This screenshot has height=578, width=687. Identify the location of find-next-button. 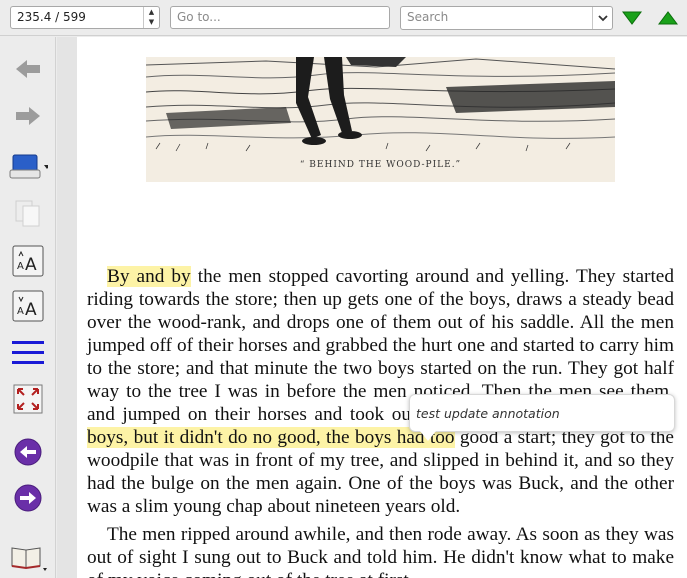
(632, 18).